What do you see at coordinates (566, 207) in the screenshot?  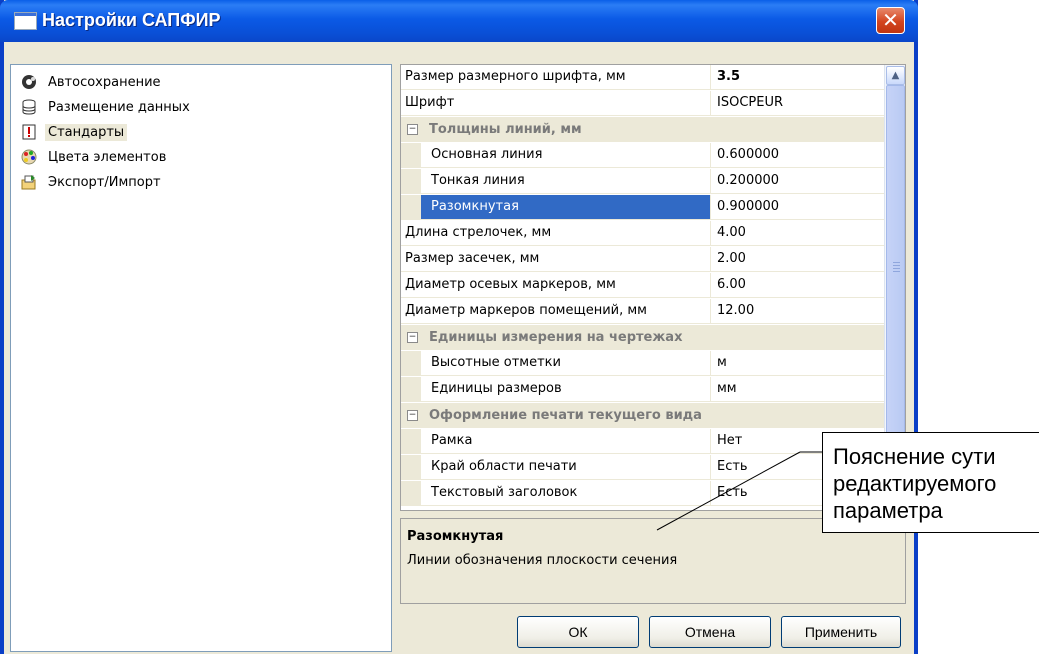 I see `property-name: Разомкнутая` at bounding box center [566, 207].